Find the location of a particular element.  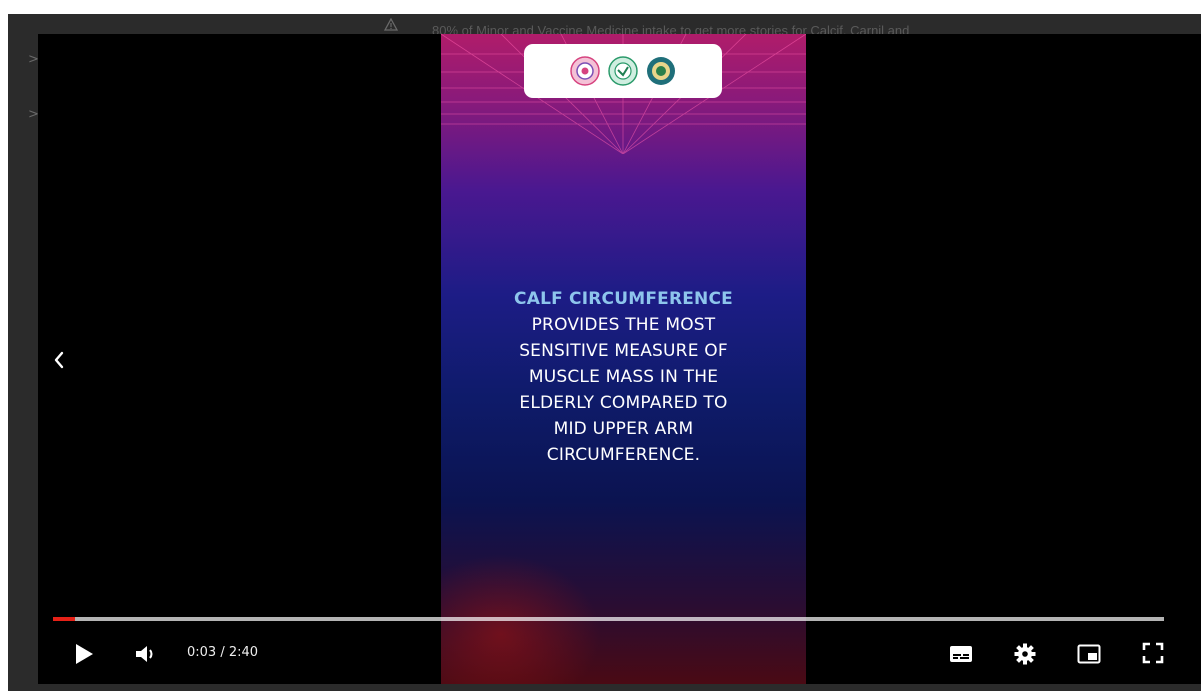

video-caption-line: MUSCLE MASS IN THE is located at coordinates (623, 377).